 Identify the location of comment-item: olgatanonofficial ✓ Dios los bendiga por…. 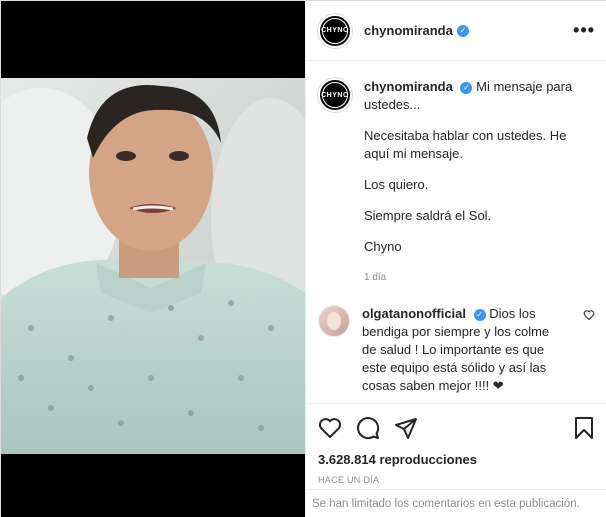
(456, 350).